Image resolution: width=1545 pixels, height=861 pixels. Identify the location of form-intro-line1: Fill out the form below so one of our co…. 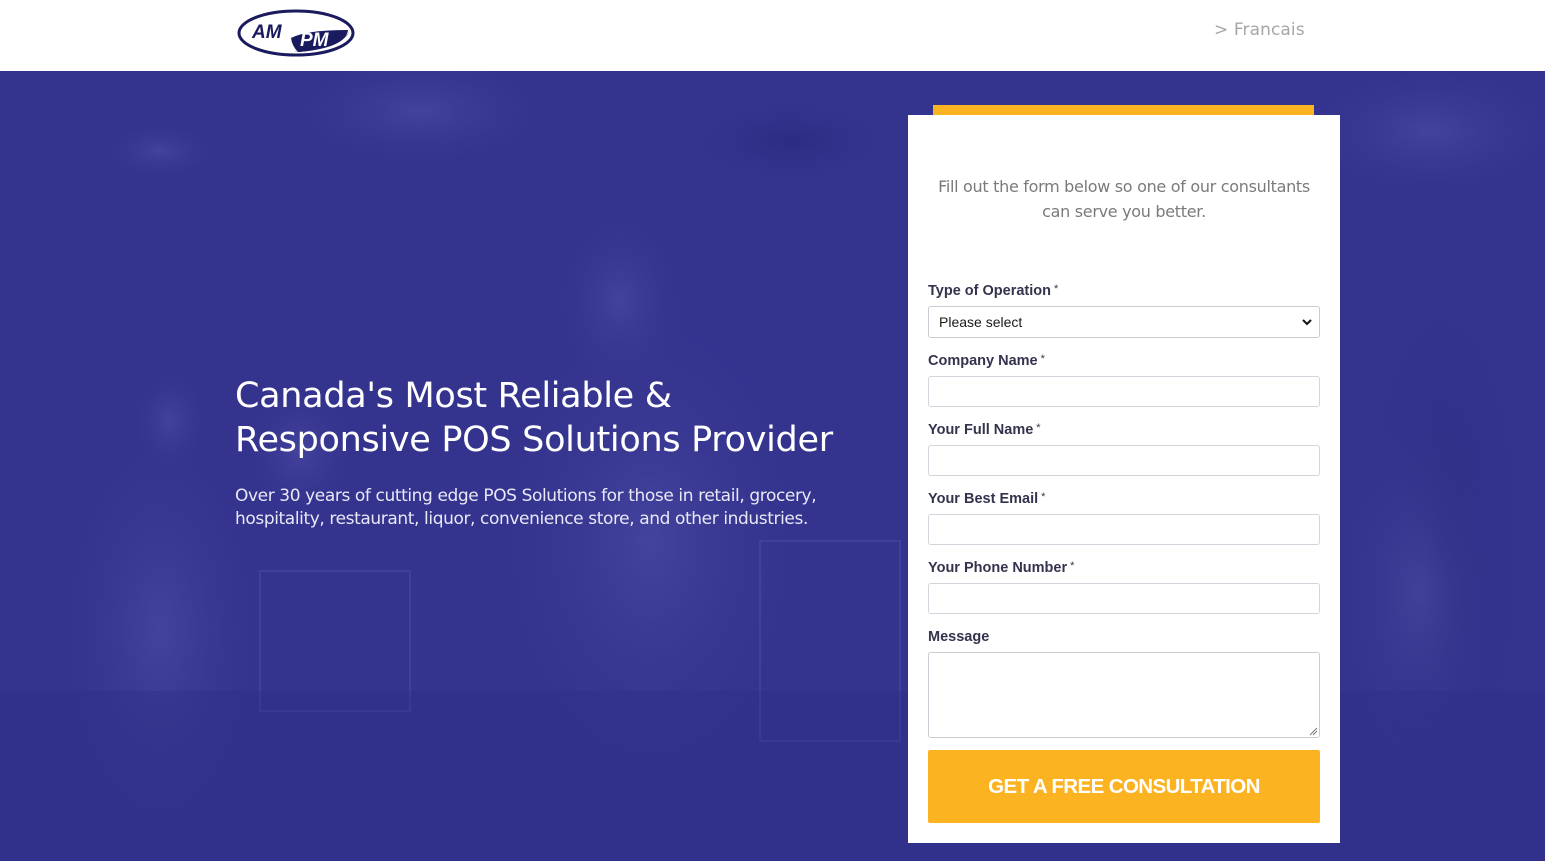
(1124, 186).